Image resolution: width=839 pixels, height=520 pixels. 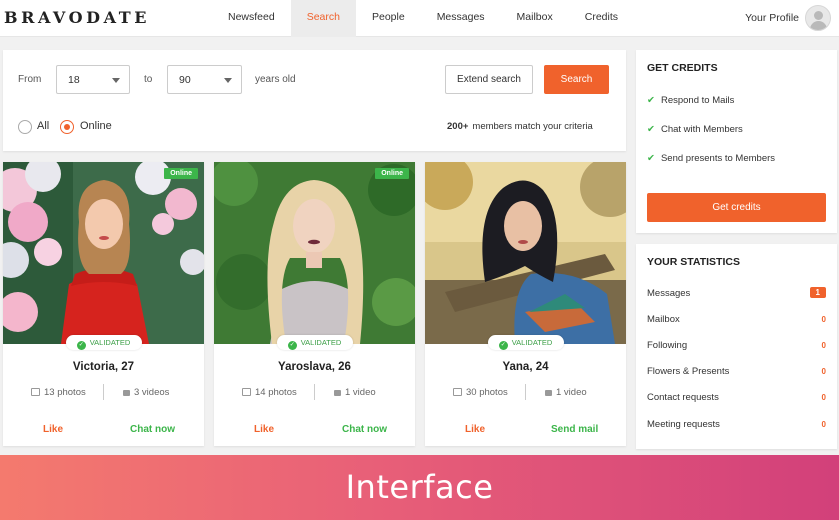 I want to click on interface-banner: Interface, so click(x=419, y=487).